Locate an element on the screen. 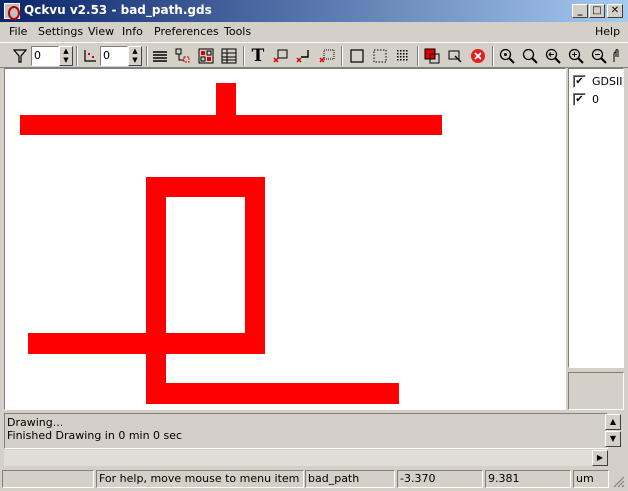  title-bar: Qckvu v2.53 - bad_path.gds _ □ ✕ is located at coordinates (314, 11).